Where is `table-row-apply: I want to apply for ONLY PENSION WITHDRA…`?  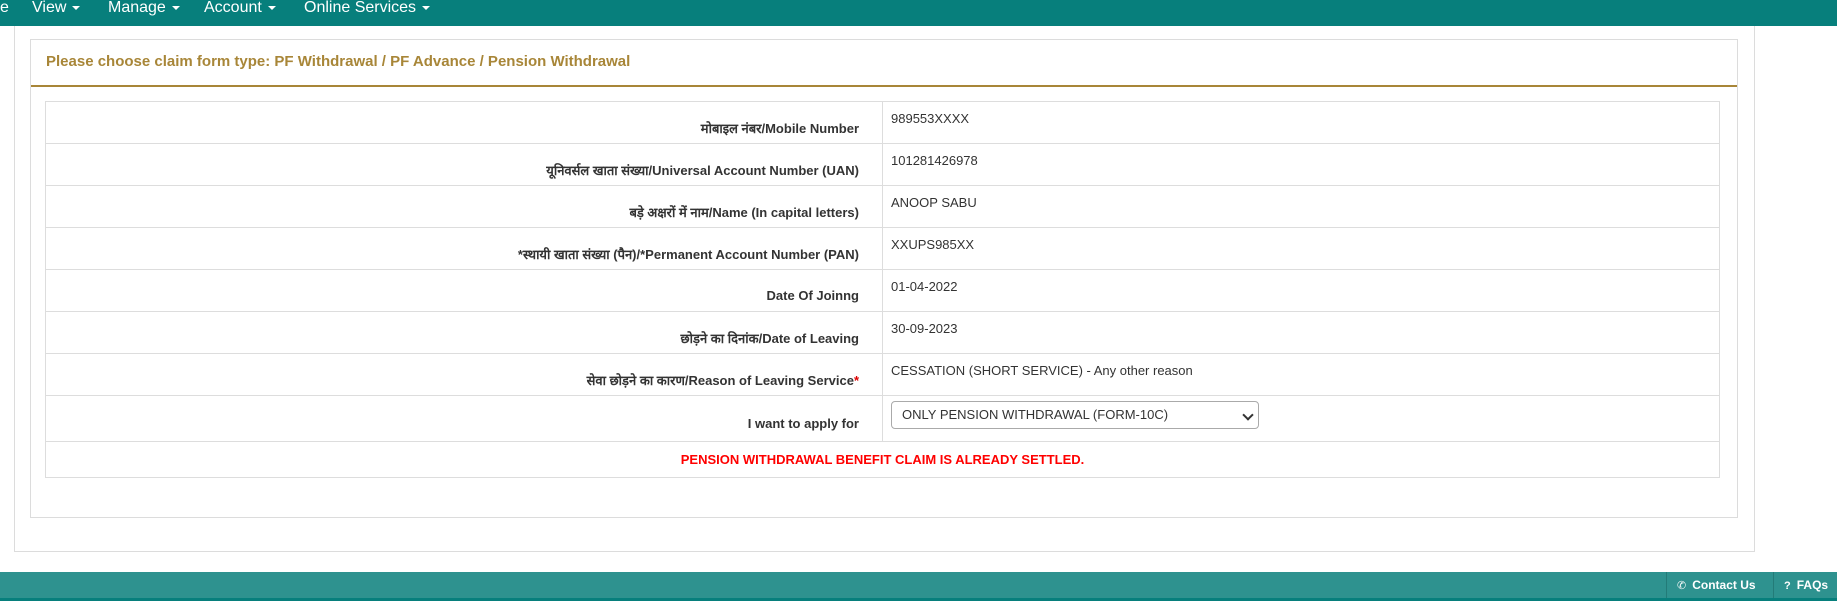 table-row-apply: I want to apply for ONLY PENSION WITHDRA… is located at coordinates (882, 418).